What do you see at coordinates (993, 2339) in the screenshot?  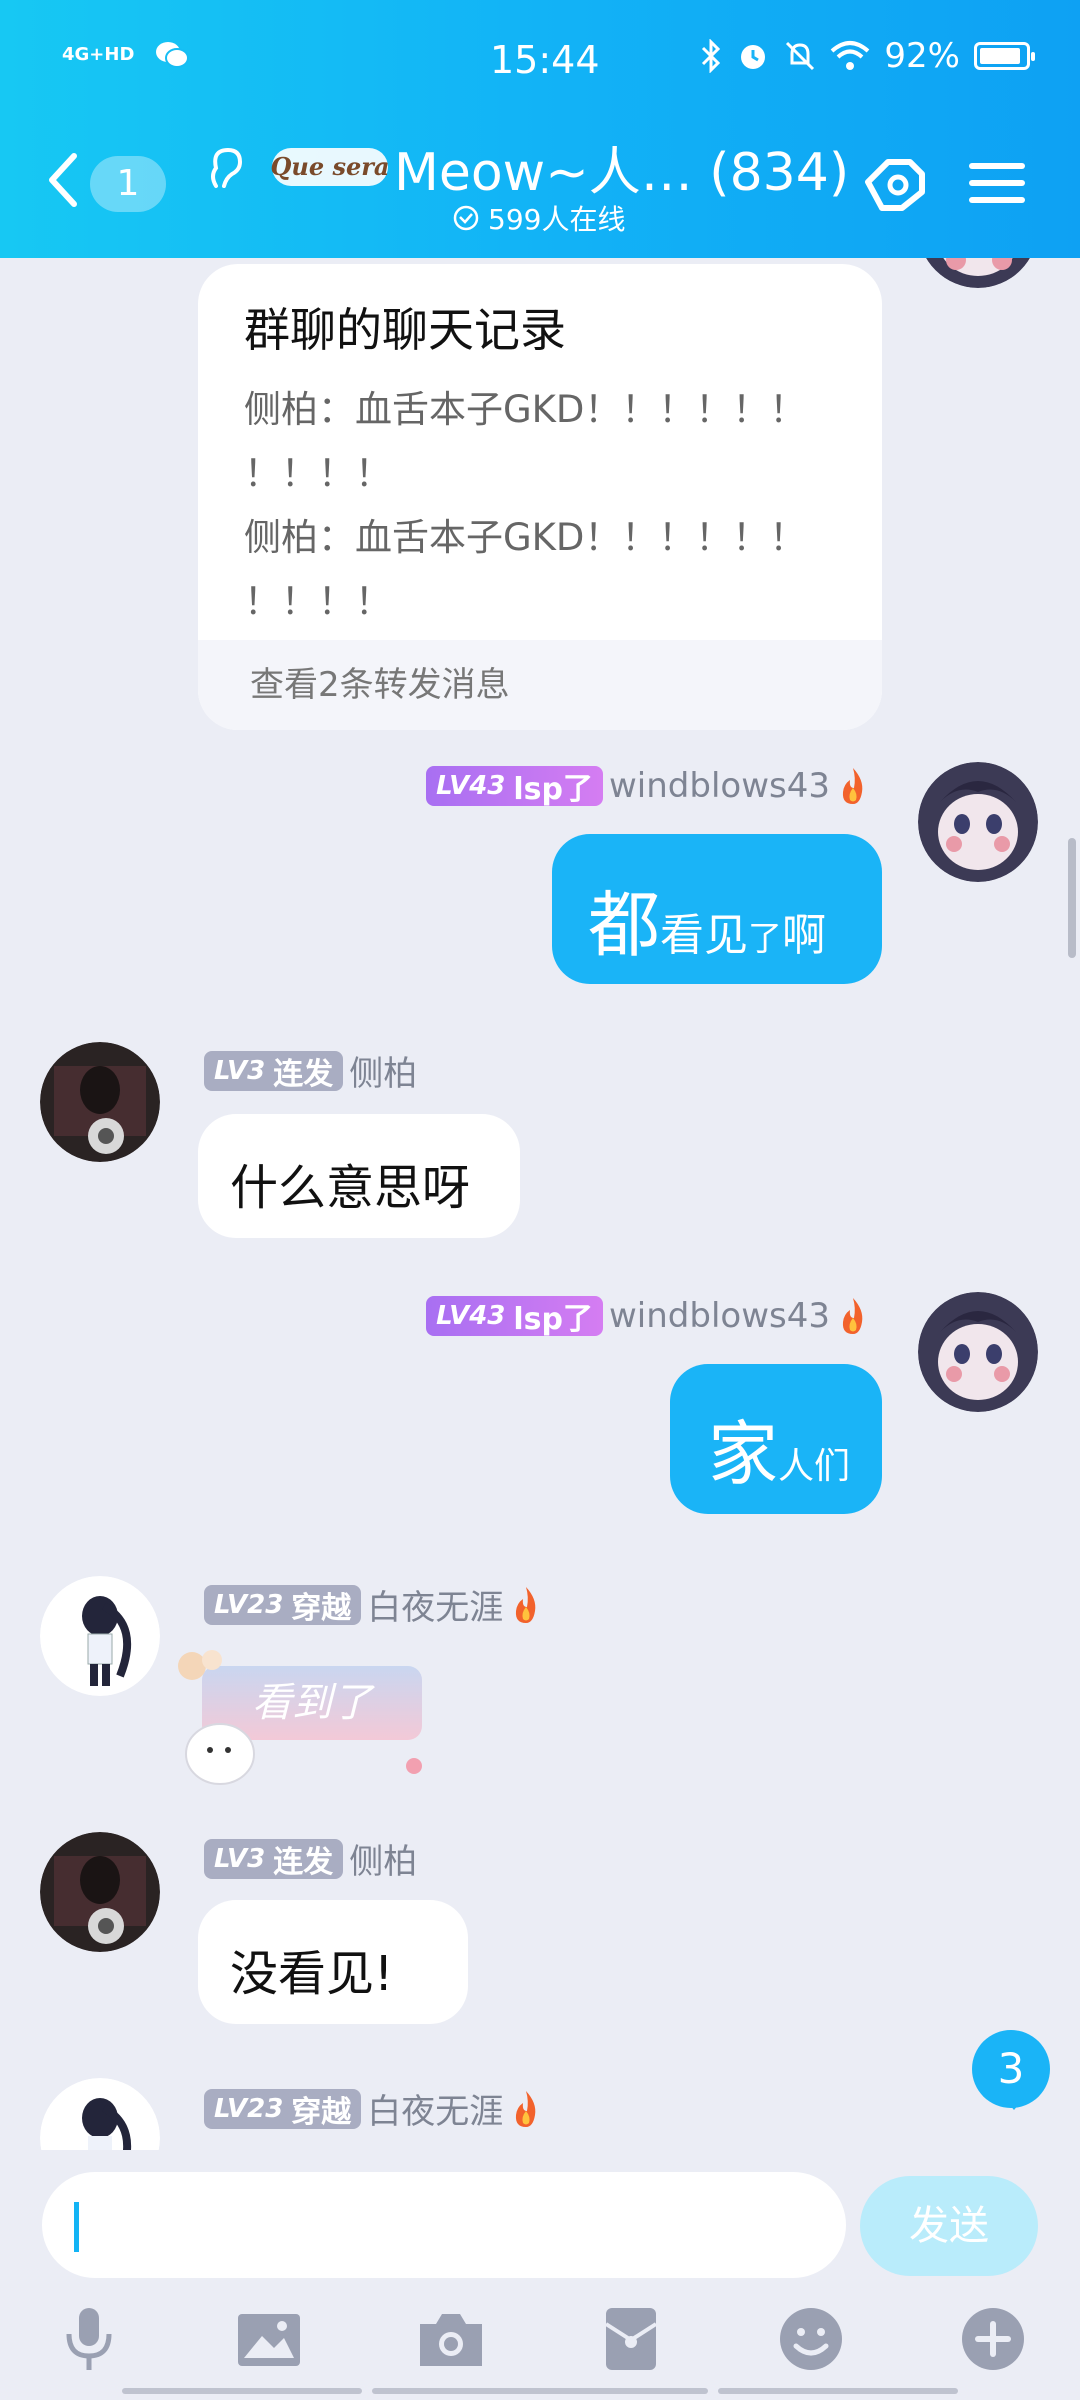 I see `plus-icon` at bounding box center [993, 2339].